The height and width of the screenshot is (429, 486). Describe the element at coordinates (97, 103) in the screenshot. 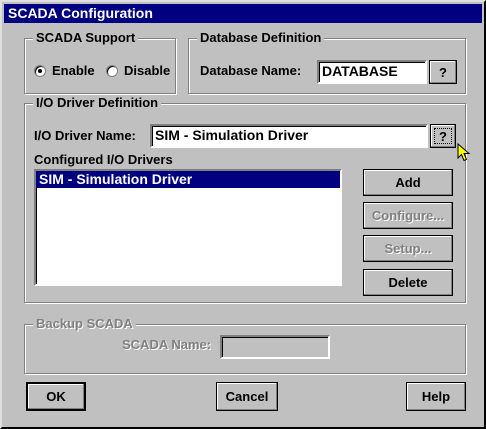

I see `io-driver-legend: I/O Driver Definition` at that location.